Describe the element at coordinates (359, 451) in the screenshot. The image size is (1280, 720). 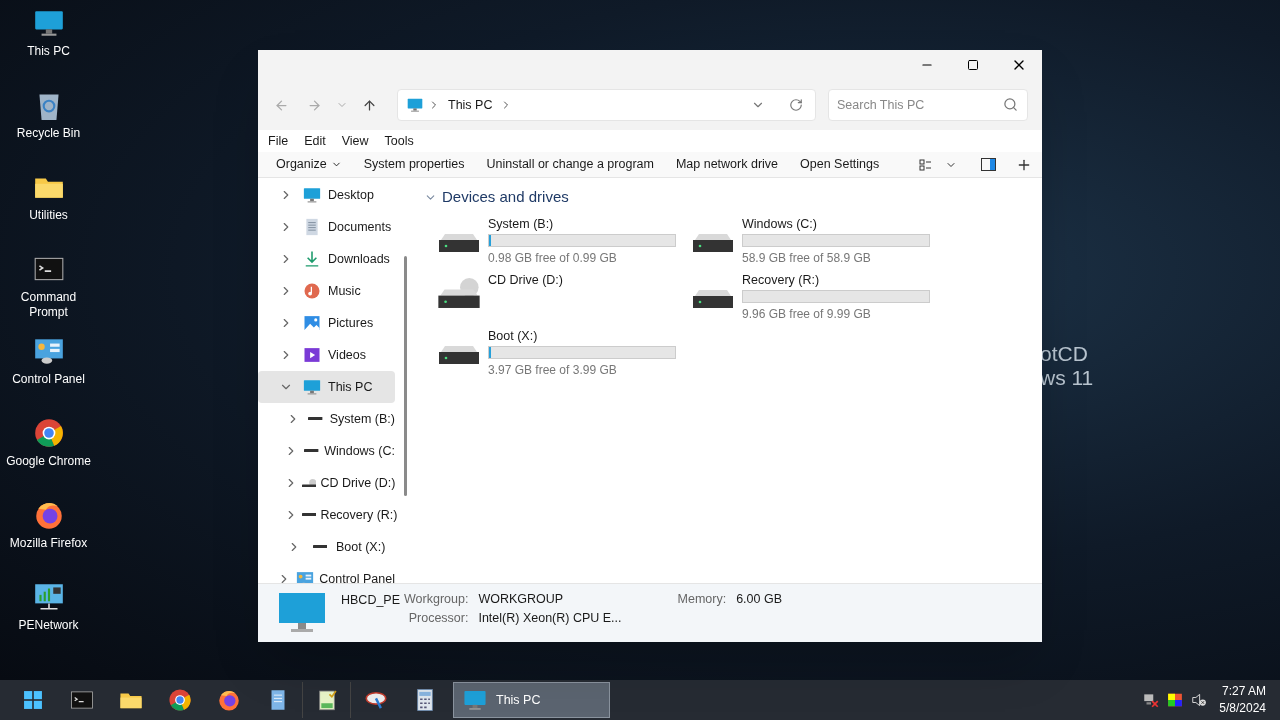
I see `nav-label: Windows (C:` at that location.